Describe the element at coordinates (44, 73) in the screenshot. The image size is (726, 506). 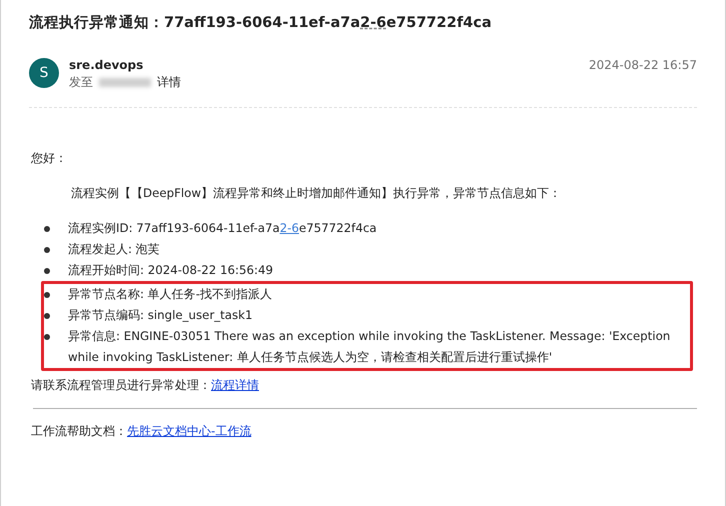
I see `sender-avatar: S` at that location.